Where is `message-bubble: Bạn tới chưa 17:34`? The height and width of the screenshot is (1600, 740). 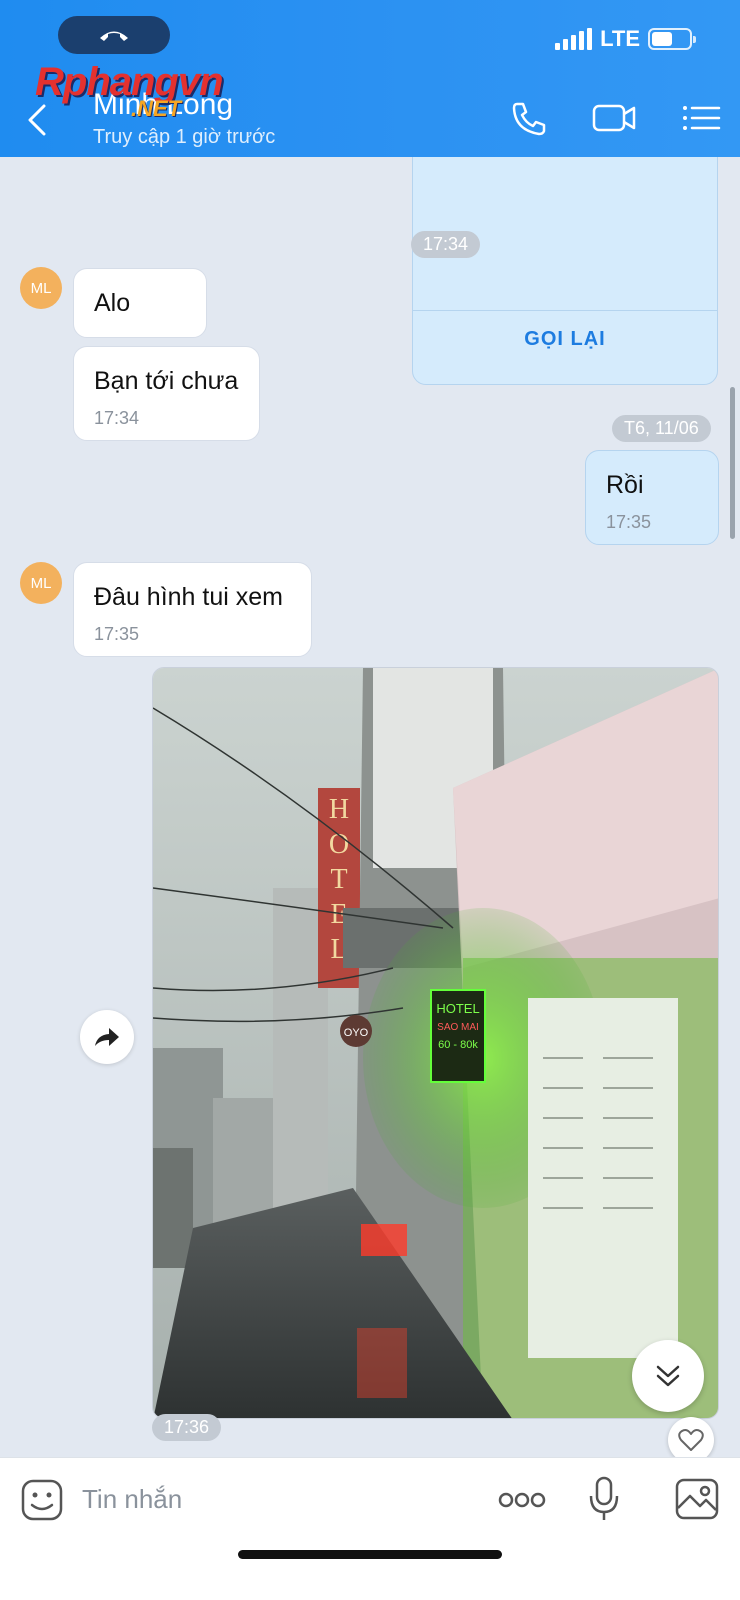
message-bubble: Bạn tới chưa 17:34 is located at coordinates (166, 393).